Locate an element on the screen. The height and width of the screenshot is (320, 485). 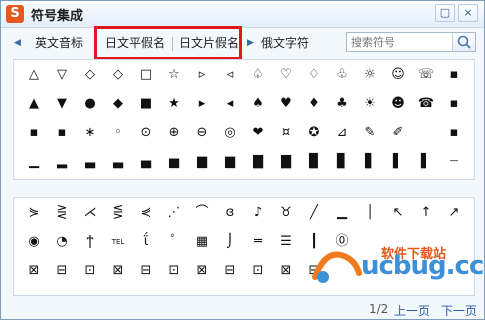
symbol-cell: ☺ is located at coordinates (398, 75).